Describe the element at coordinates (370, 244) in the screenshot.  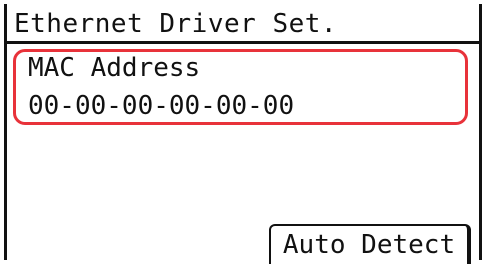
I see `auto-detect-button: Auto Detect` at that location.